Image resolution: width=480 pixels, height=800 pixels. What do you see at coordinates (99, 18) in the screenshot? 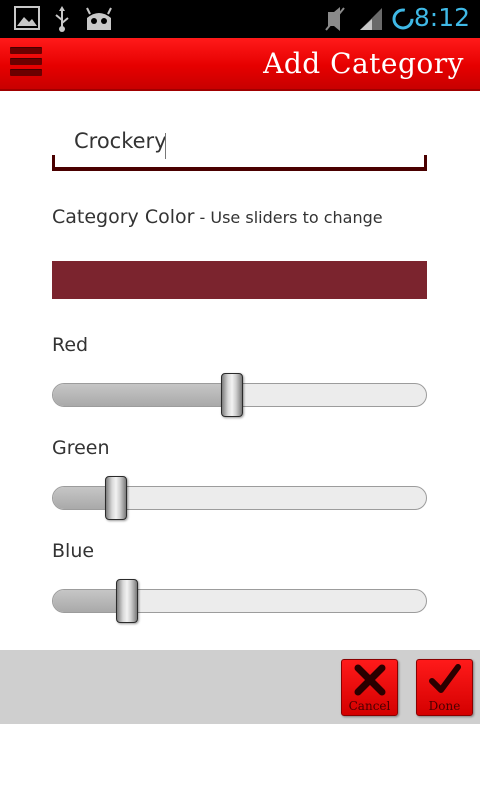
I see `android-robot-icon` at bounding box center [99, 18].